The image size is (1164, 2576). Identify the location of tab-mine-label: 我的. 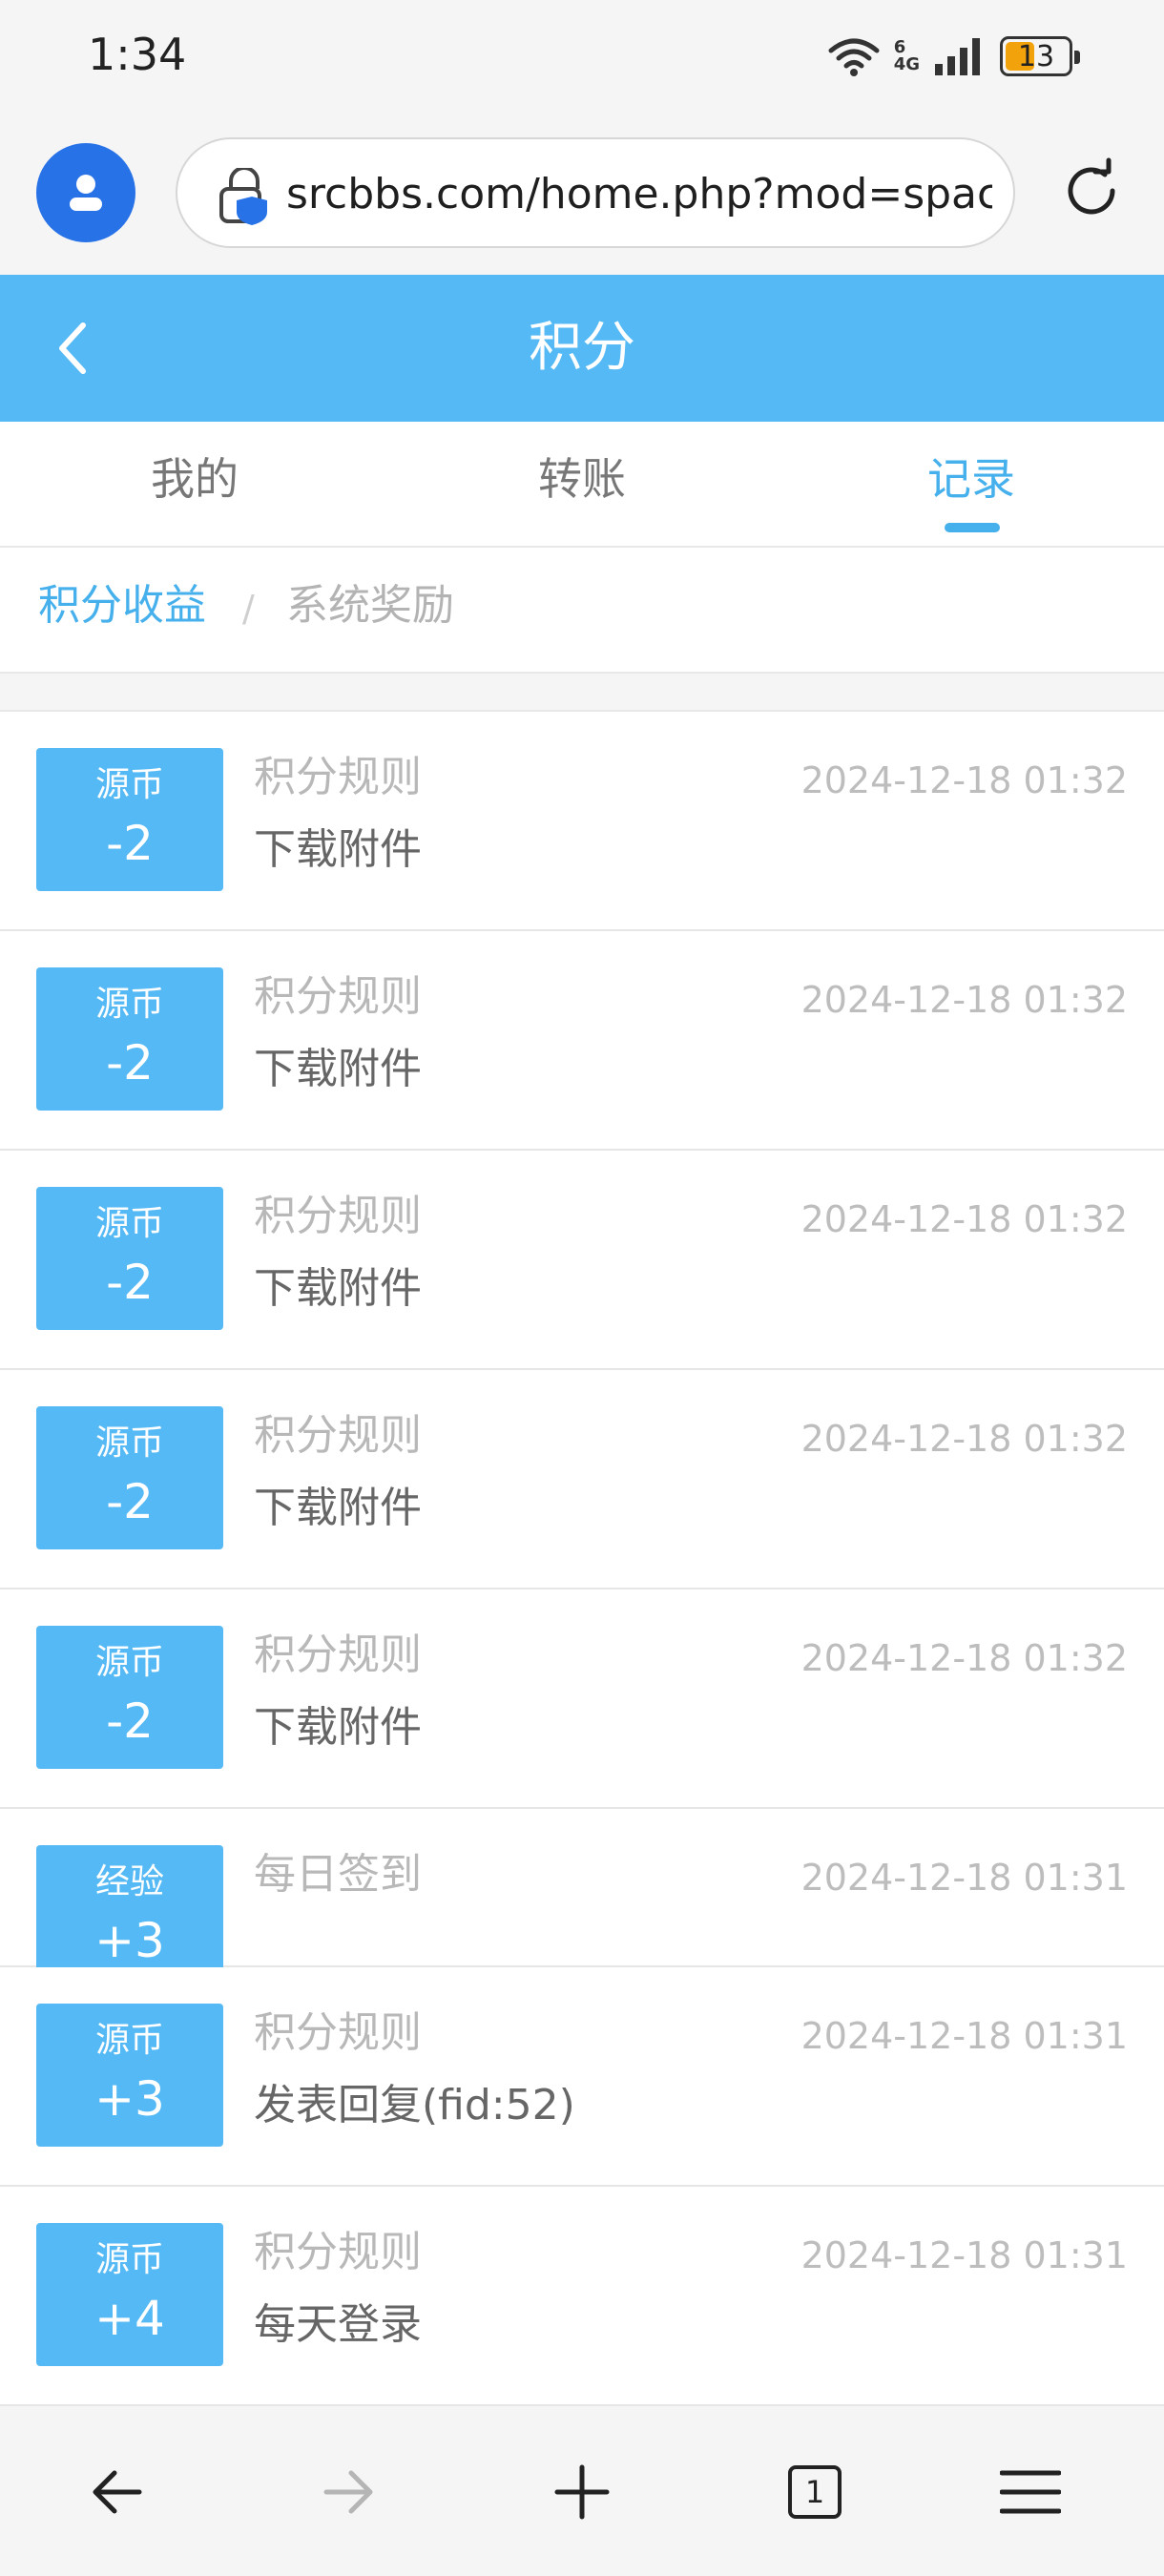
(195, 479).